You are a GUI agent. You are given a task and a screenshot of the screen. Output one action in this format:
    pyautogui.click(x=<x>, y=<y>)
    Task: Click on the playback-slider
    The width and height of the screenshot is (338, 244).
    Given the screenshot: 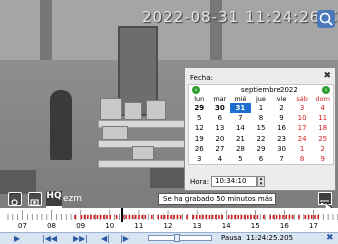 What is the action you would take?
    pyautogui.click(x=180, y=238)
    